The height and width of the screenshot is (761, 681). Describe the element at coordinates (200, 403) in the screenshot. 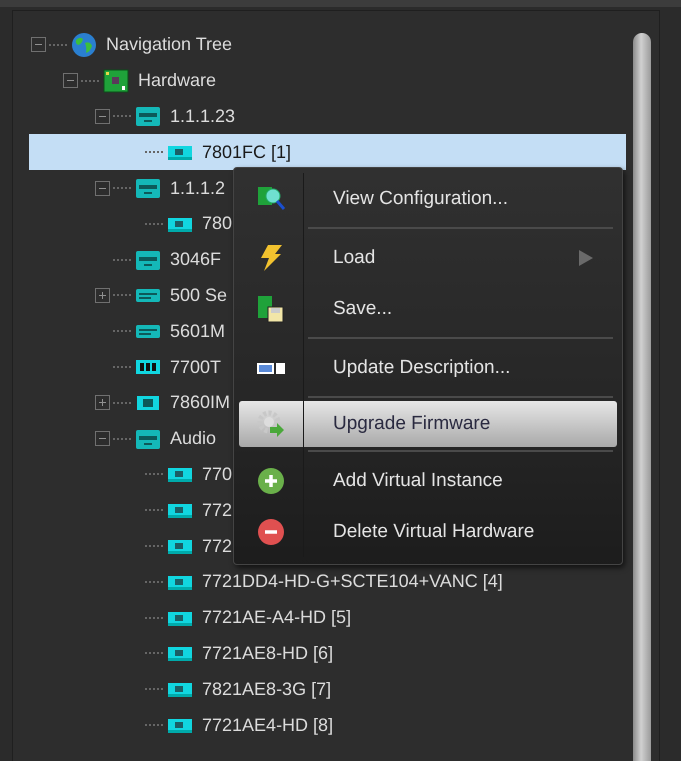

I see `tree-item-label: 7860IM` at that location.